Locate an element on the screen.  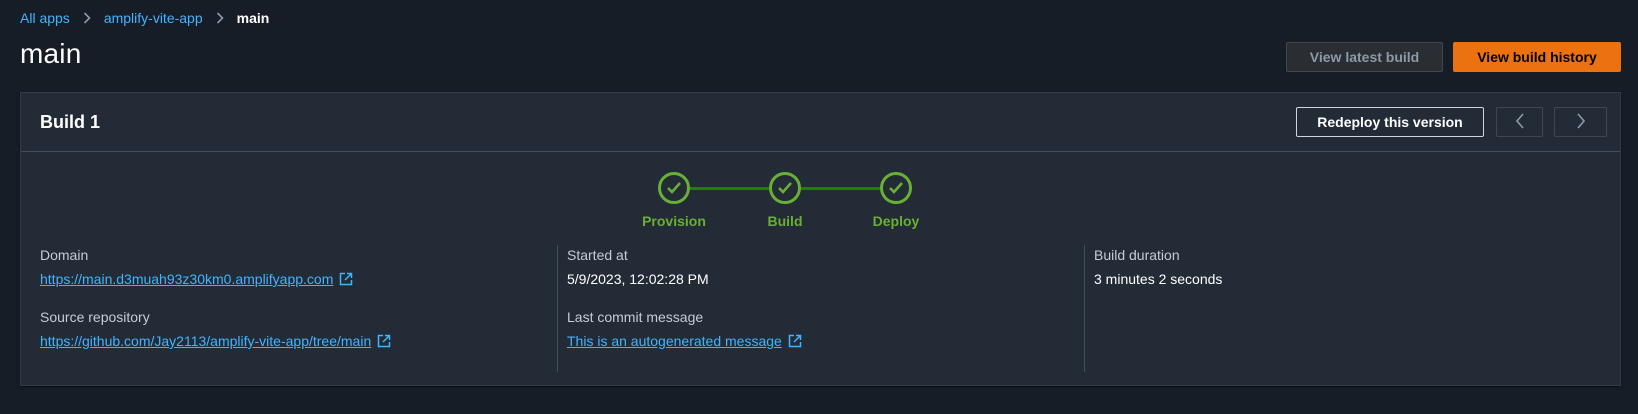
breadcrumb: All apps amplify-vite-app main is located at coordinates (144, 18).